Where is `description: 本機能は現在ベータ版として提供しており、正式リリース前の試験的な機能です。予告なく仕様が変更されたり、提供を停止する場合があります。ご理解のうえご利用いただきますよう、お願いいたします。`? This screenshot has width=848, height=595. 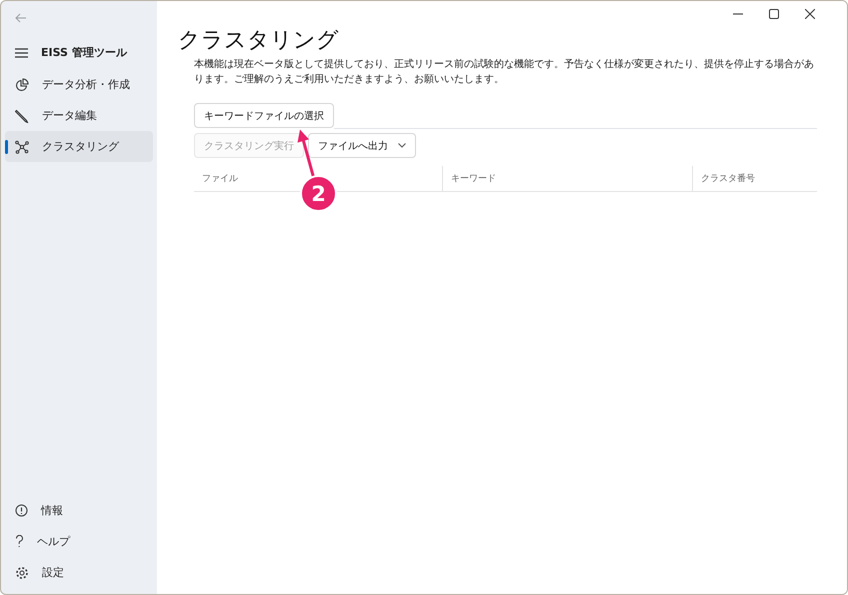
description: 本機能は現在ベータ版として提供しており、正式リリース前の試験的な機能です。予告なく仕様が変更されたり、提供を停止する場合があります。ご理解のうえご利用いただきますよう、お願いいたします。 is located at coordinates (504, 72).